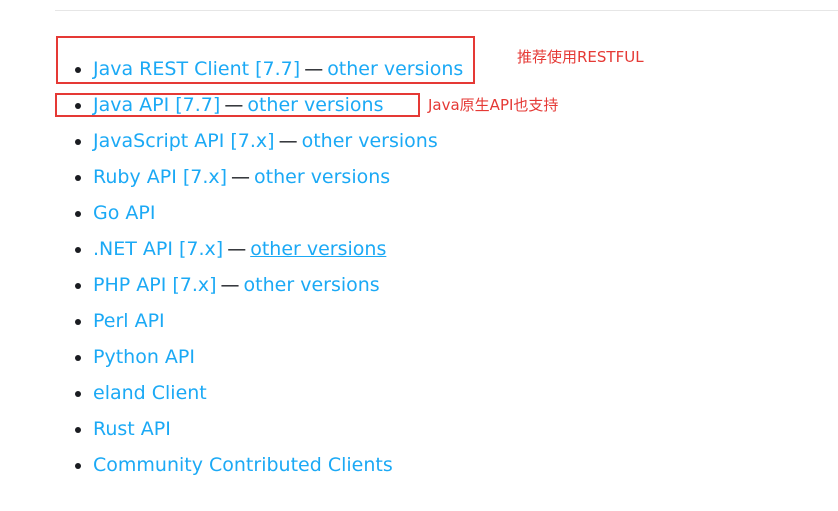  Describe the element at coordinates (318, 249) in the screenshot. I see `dotnet-api-other-versions-link: other versions` at that location.